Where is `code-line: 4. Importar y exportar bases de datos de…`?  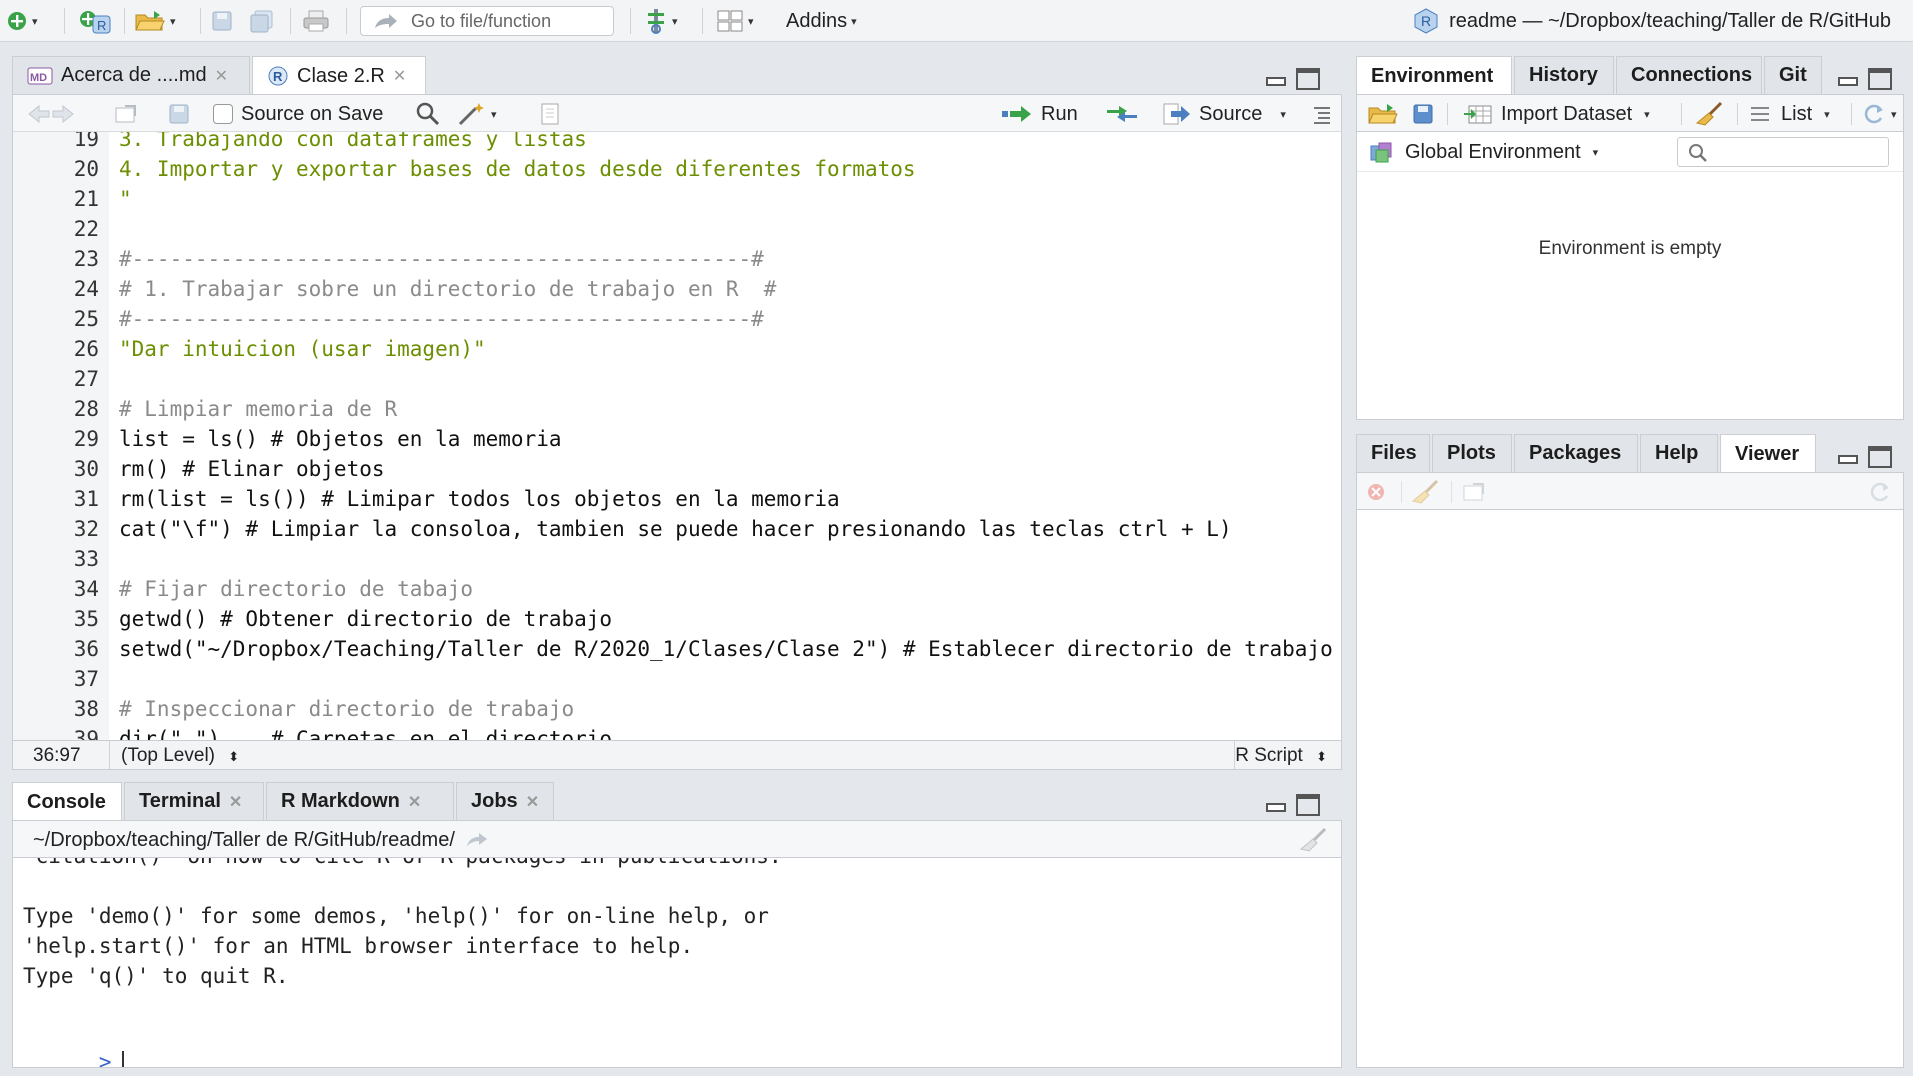
code-line: 4. Importar y exportar bases de datos de… is located at coordinates (517, 169).